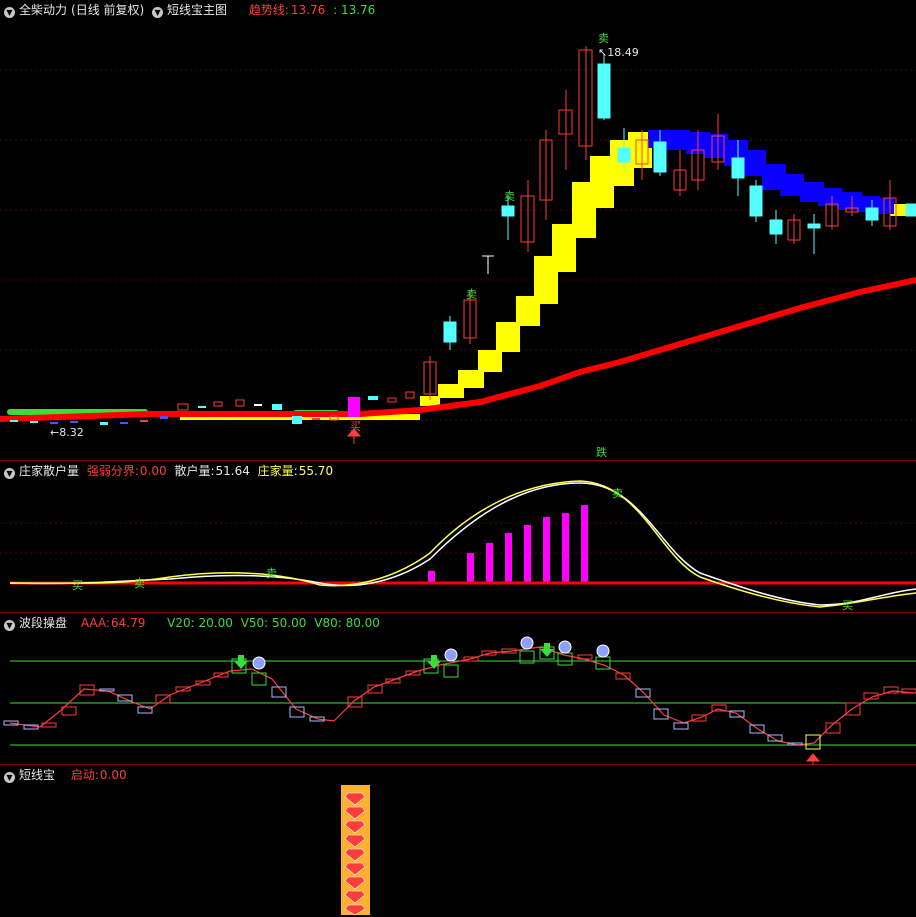 The width and height of the screenshot is (916, 917). Describe the element at coordinates (128, 623) in the screenshot. I see `aaa-value: 64.79` at that location.